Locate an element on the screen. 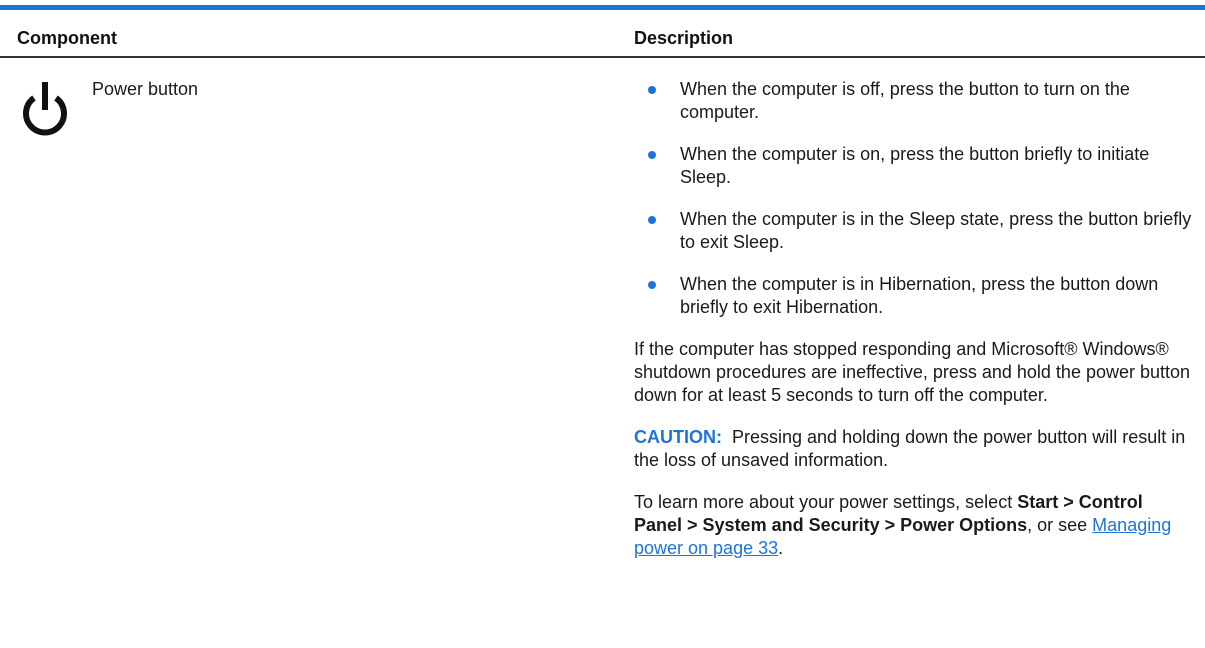 The image size is (1205, 648). learn-more-middle: , or see is located at coordinates (1060, 525).